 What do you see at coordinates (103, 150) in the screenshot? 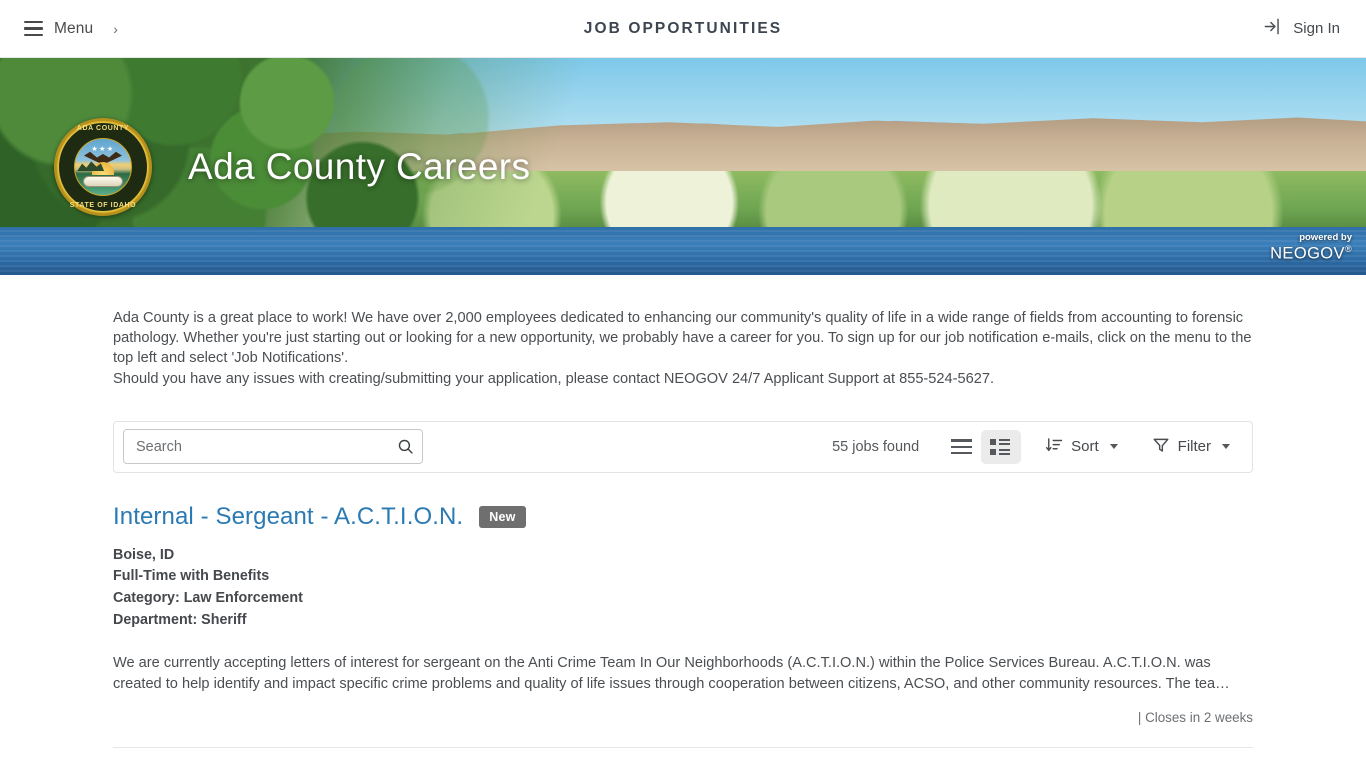
I see `seal-stars: ★★★` at bounding box center [103, 150].